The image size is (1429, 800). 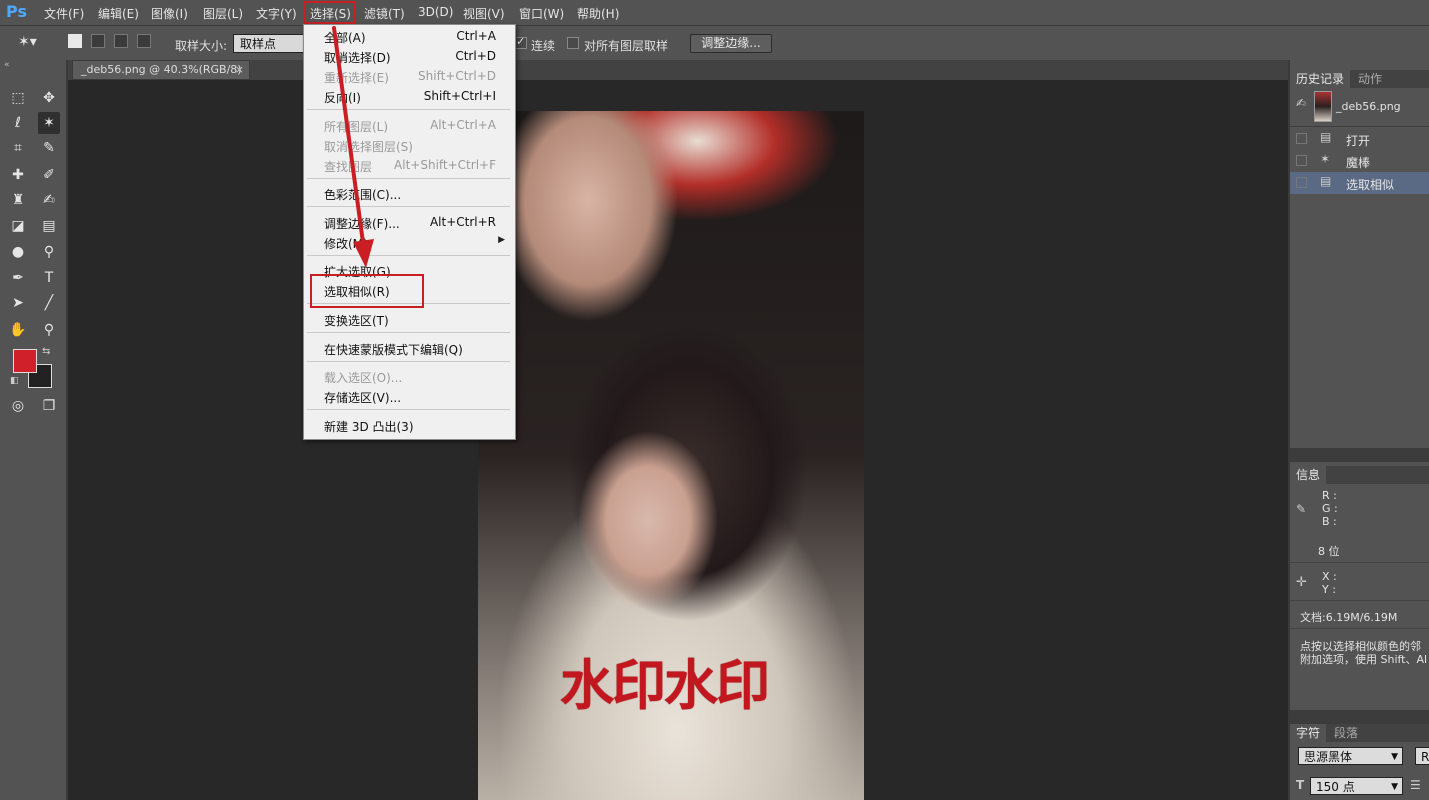 What do you see at coordinates (408, 319) in the screenshot?
I see `menu-item-transform-selection: 变换选区(T)` at bounding box center [408, 319].